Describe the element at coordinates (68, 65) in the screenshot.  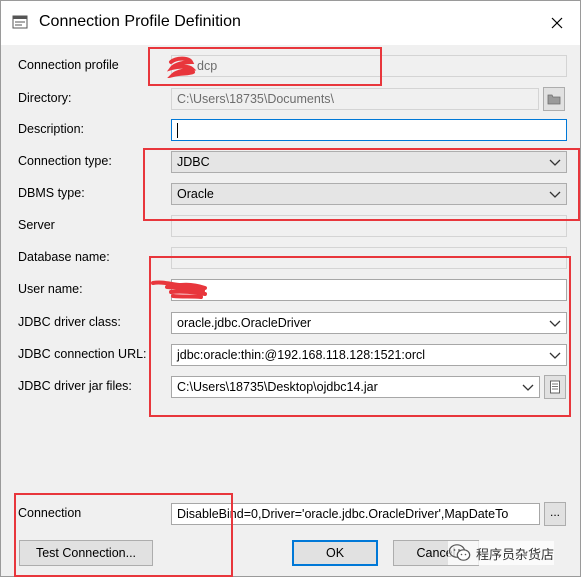
I see `connection-profile-label: Connection profile` at that location.